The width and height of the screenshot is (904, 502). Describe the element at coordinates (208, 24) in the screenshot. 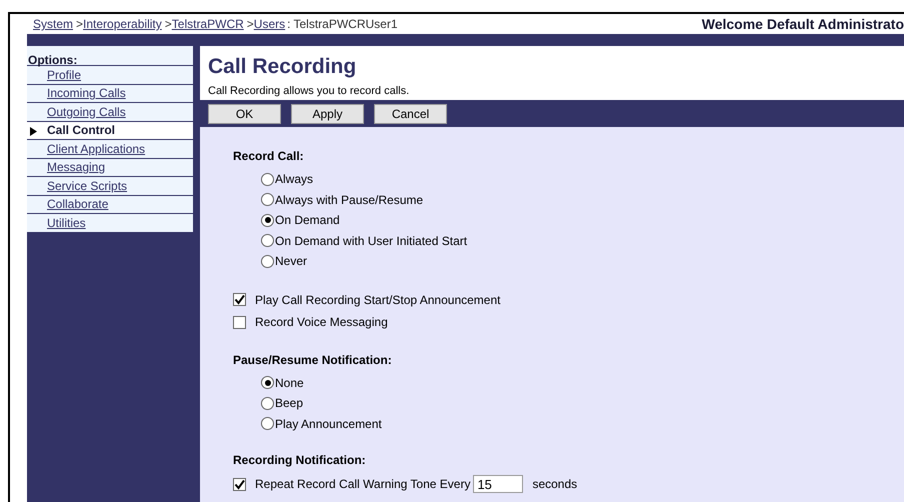

I see `breadcrumb-link: TelstraPWCR` at that location.